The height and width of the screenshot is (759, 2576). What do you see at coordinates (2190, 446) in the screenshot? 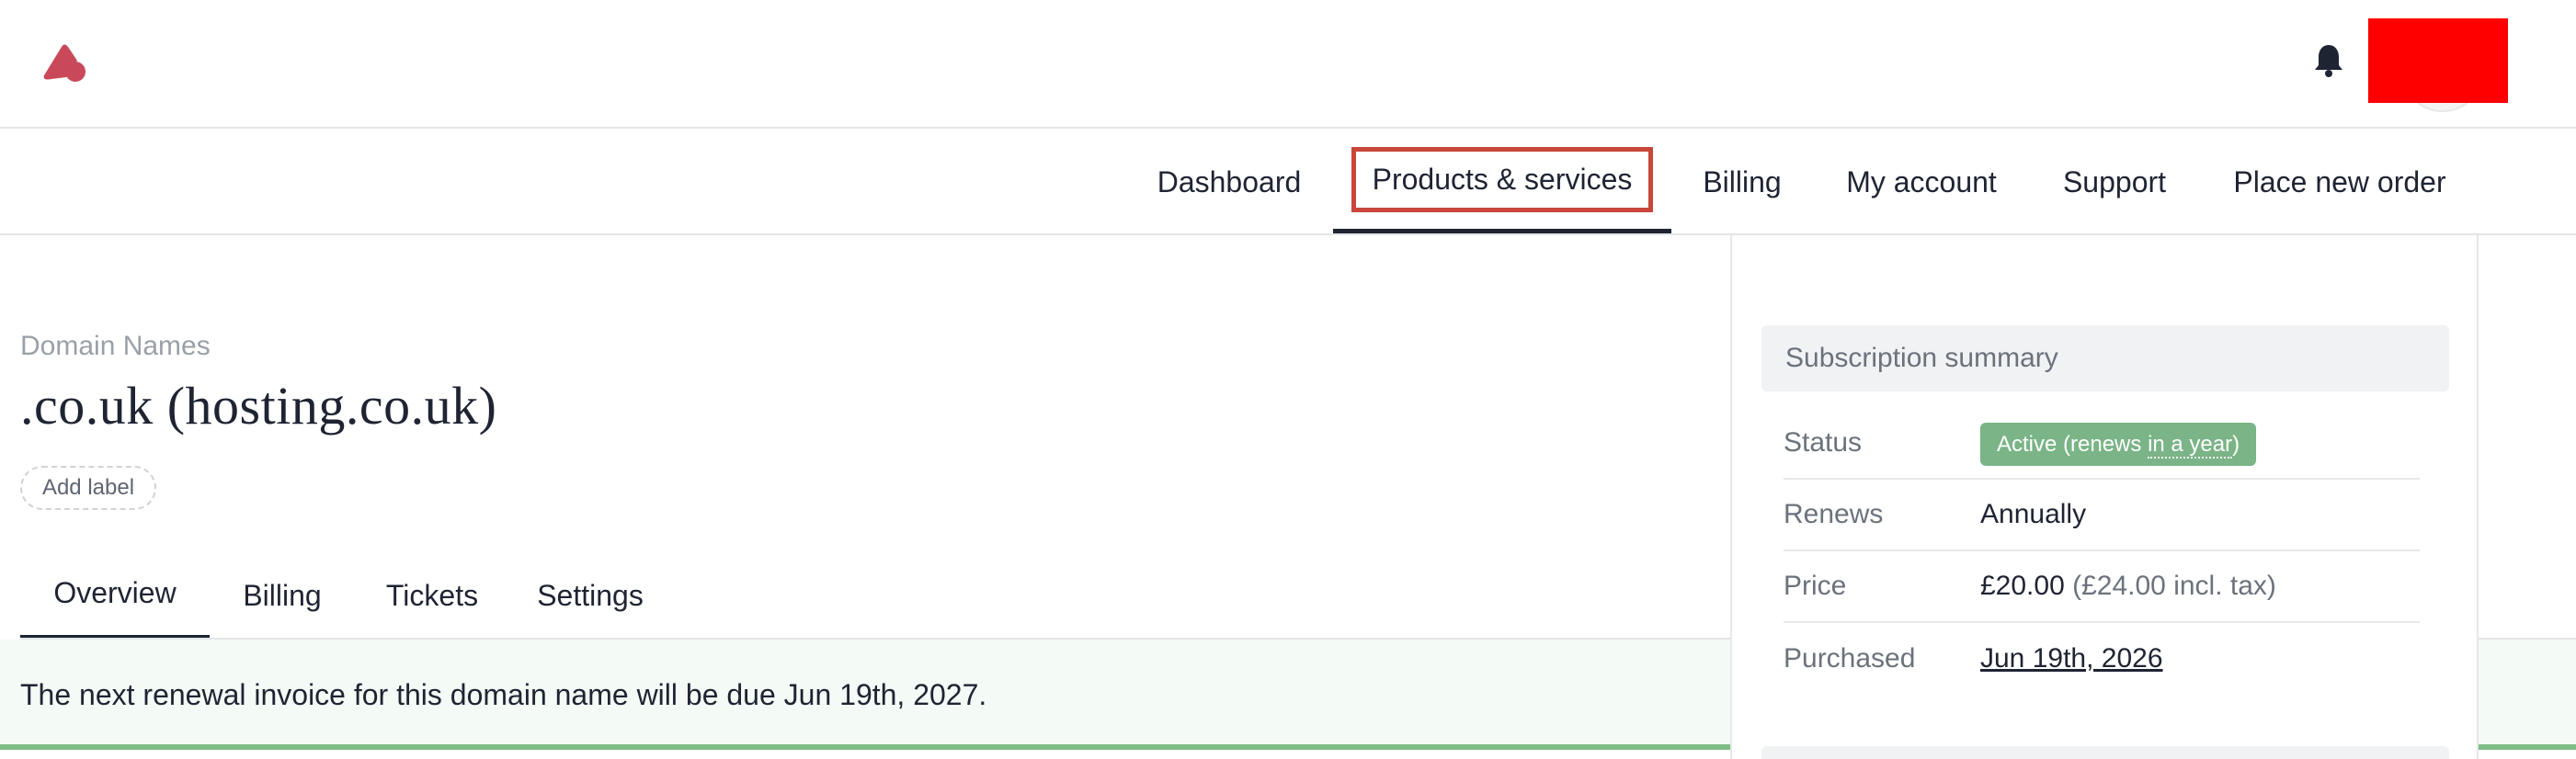
I see `status-relative-time: in a year` at bounding box center [2190, 446].